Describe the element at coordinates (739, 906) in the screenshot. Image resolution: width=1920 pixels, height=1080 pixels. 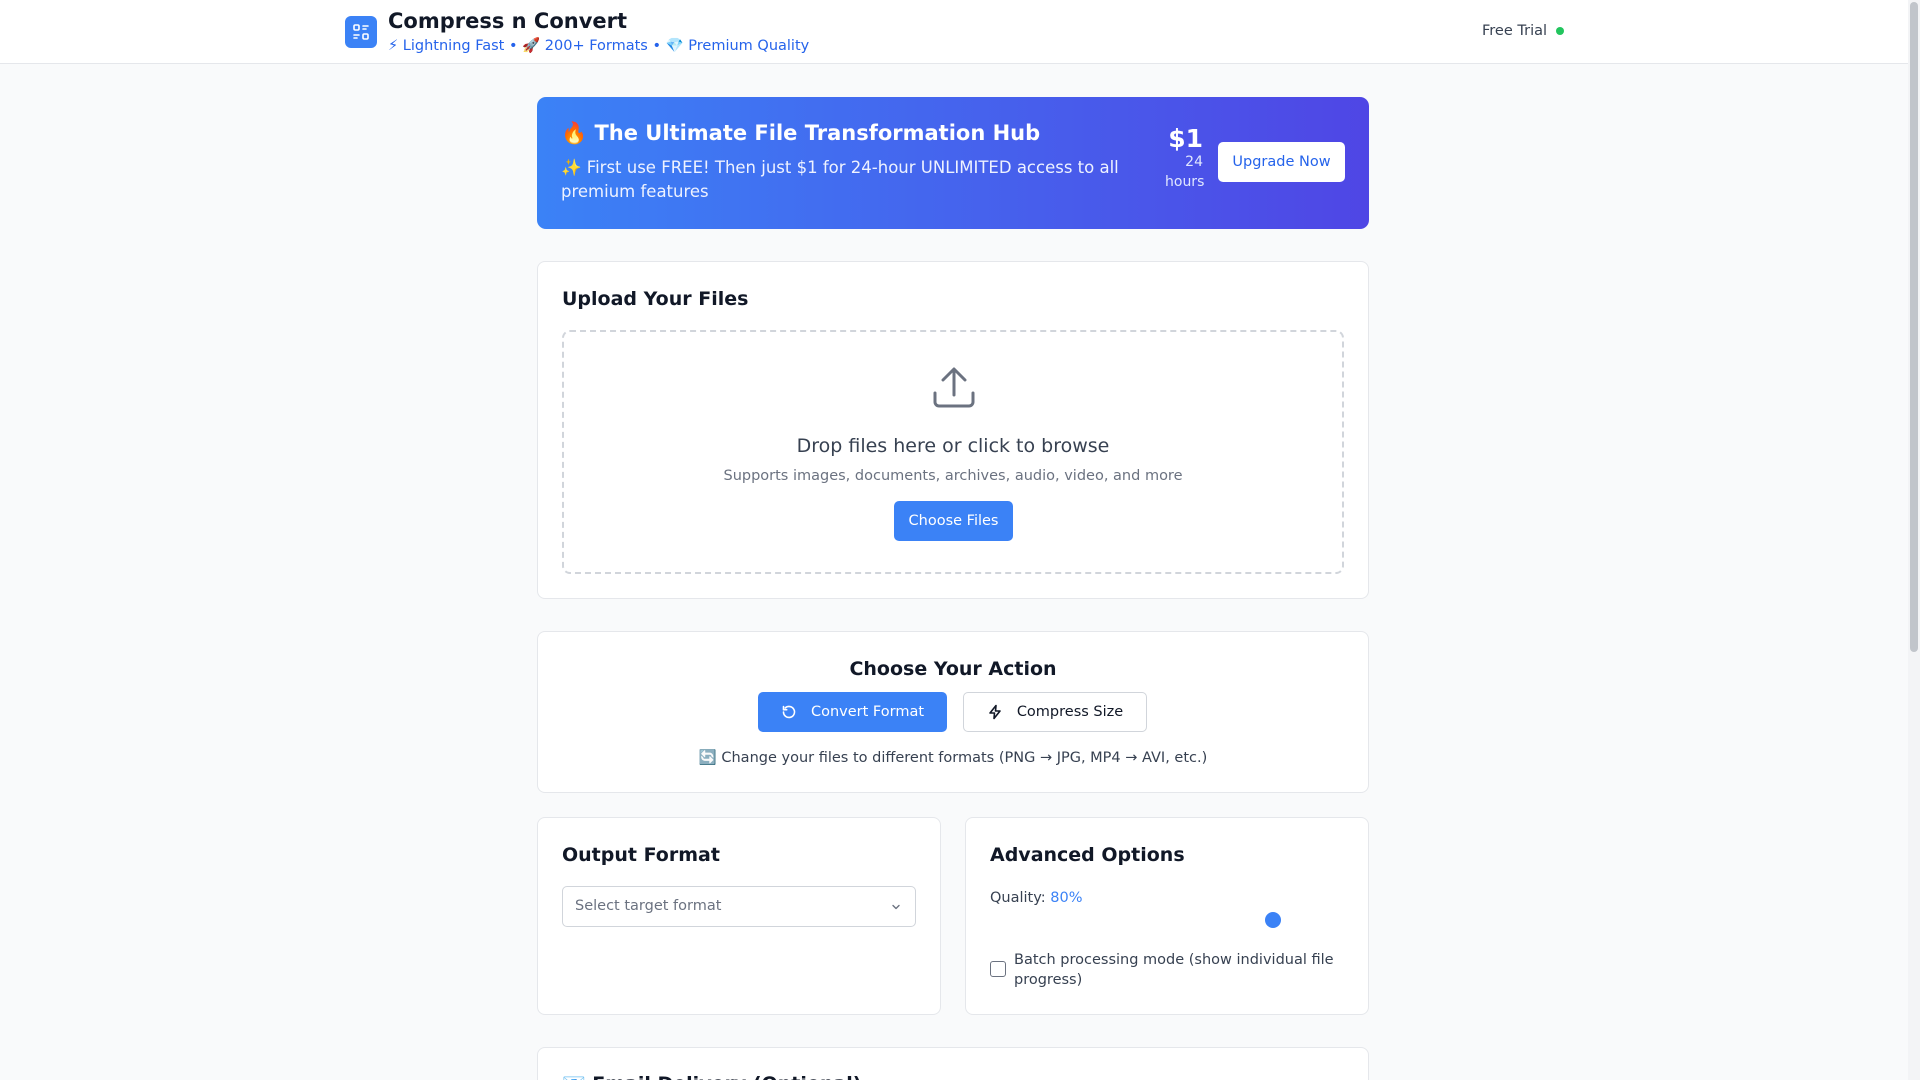
I see `target-format-select: Select target format` at that location.